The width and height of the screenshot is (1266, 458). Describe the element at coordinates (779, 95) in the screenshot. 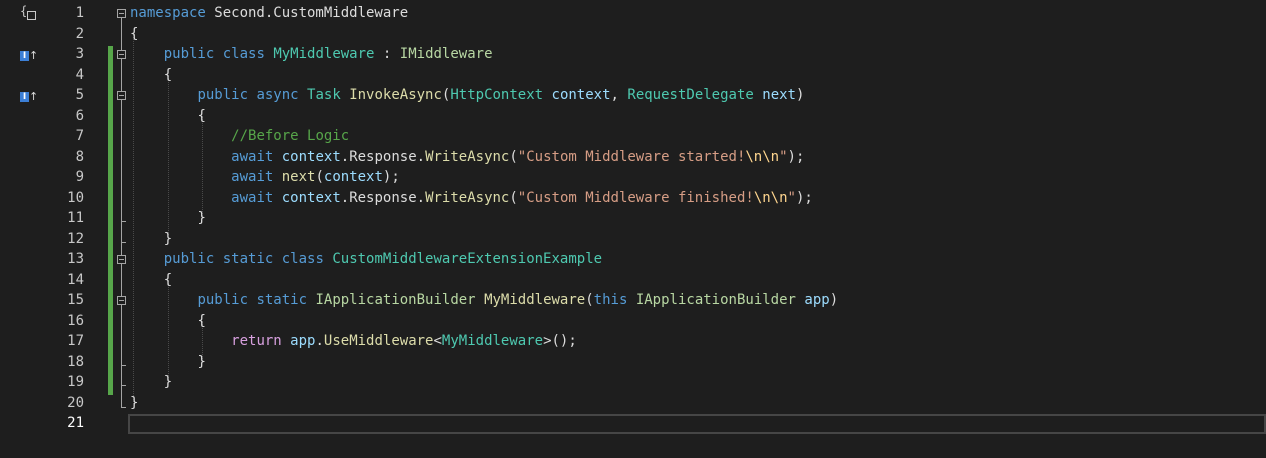

I see `parameter: next` at that location.